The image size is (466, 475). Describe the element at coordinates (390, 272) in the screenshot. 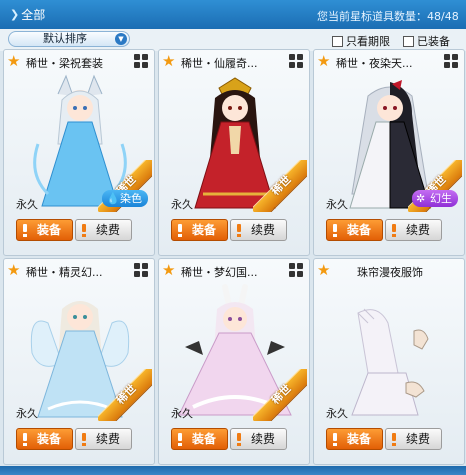

I see `item-name: 珠帘漫夜服饰` at that location.